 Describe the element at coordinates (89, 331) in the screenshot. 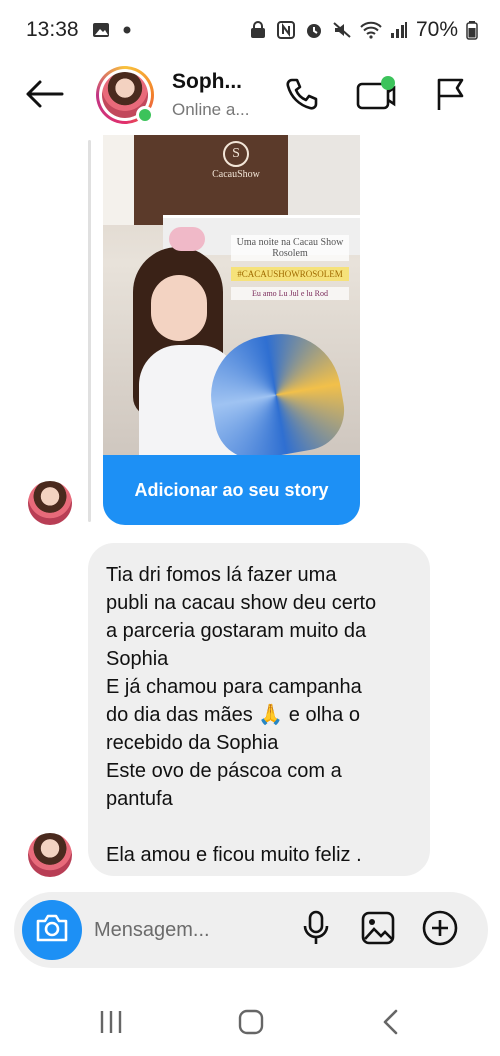

I see `reply-thread-line` at that location.